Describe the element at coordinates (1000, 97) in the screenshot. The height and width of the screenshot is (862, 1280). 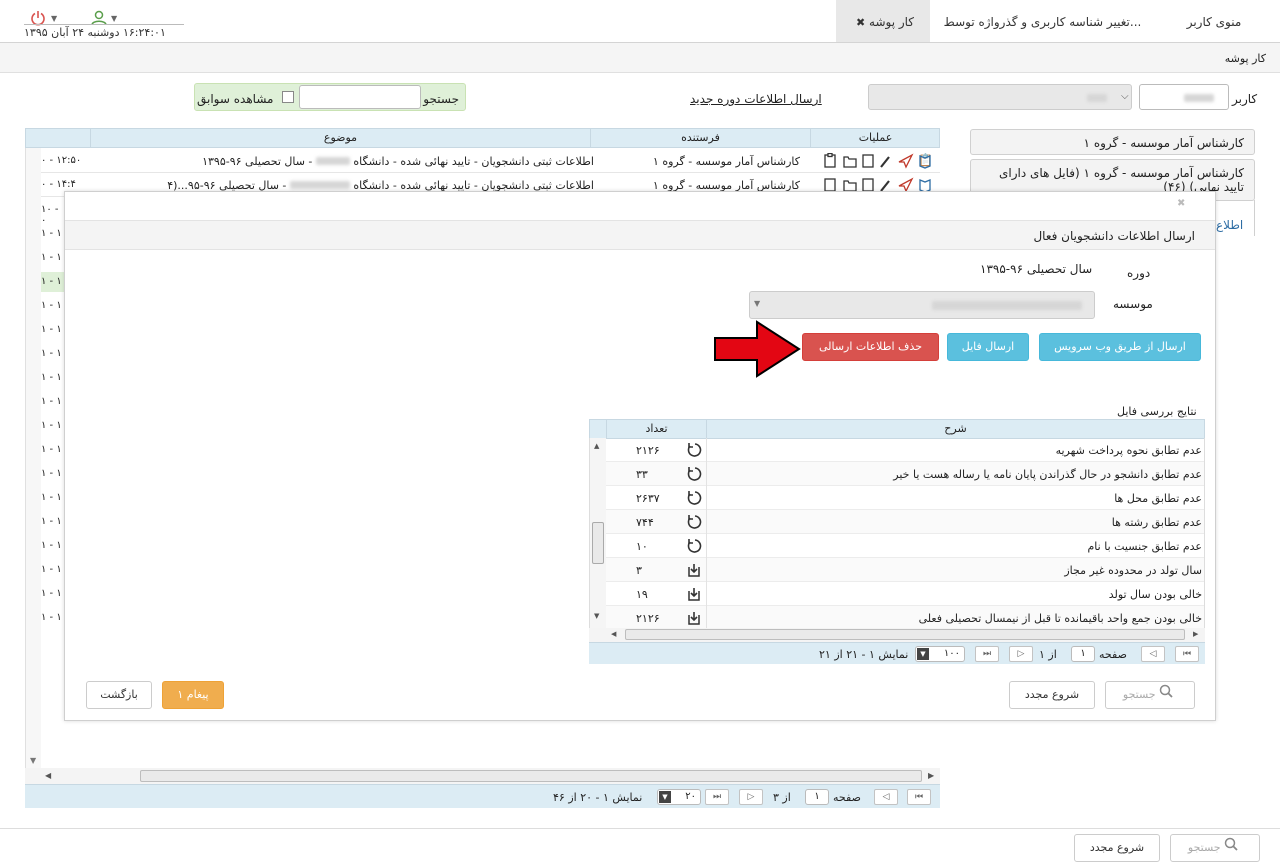
I see `user-select` at that location.